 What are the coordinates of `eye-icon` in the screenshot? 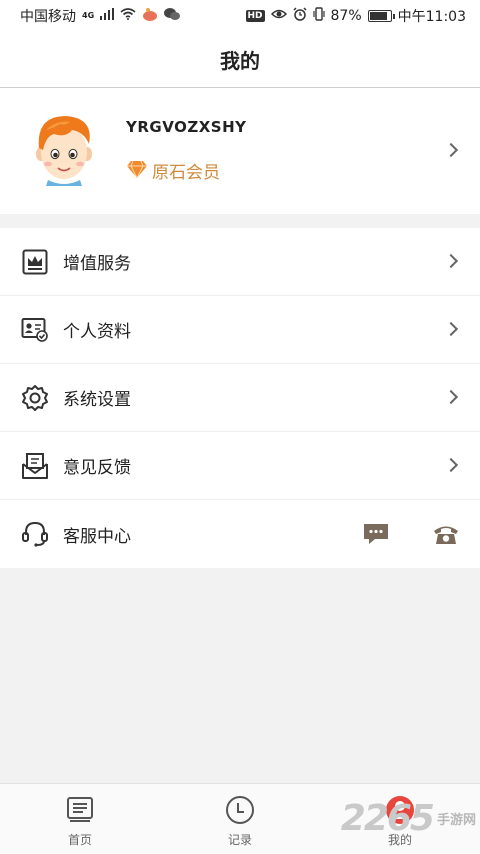 It's located at (278, 16).